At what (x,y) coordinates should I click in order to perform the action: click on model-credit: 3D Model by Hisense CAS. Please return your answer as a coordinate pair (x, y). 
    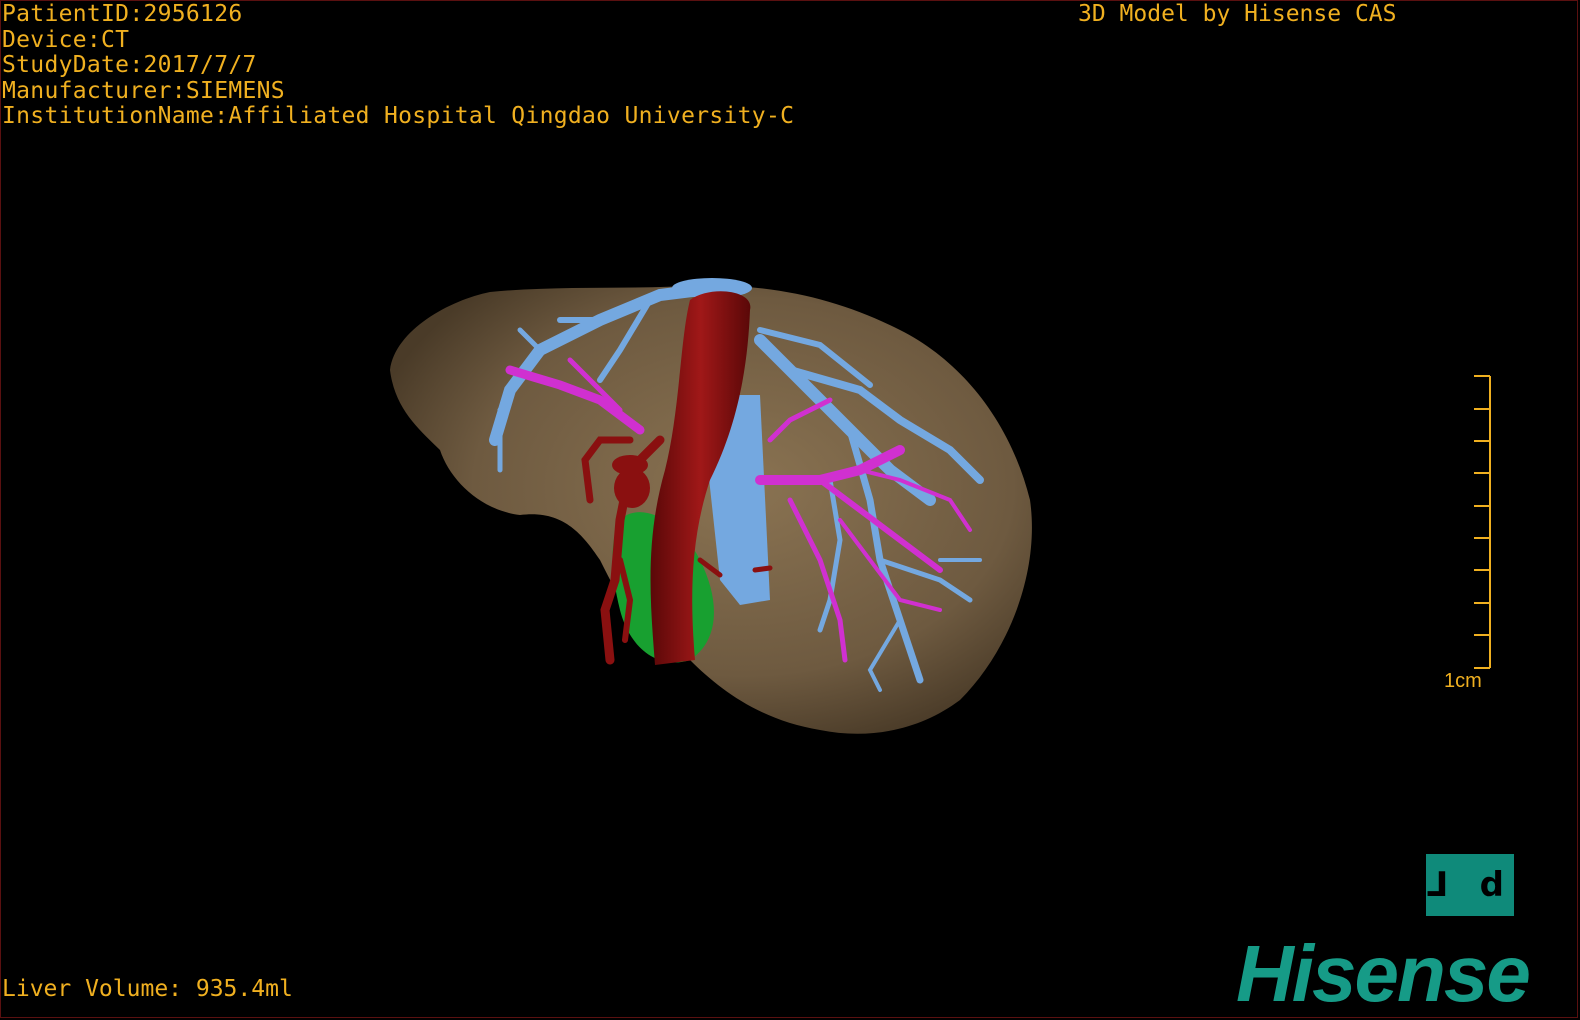
    Looking at the image, I should click on (1237, 14).